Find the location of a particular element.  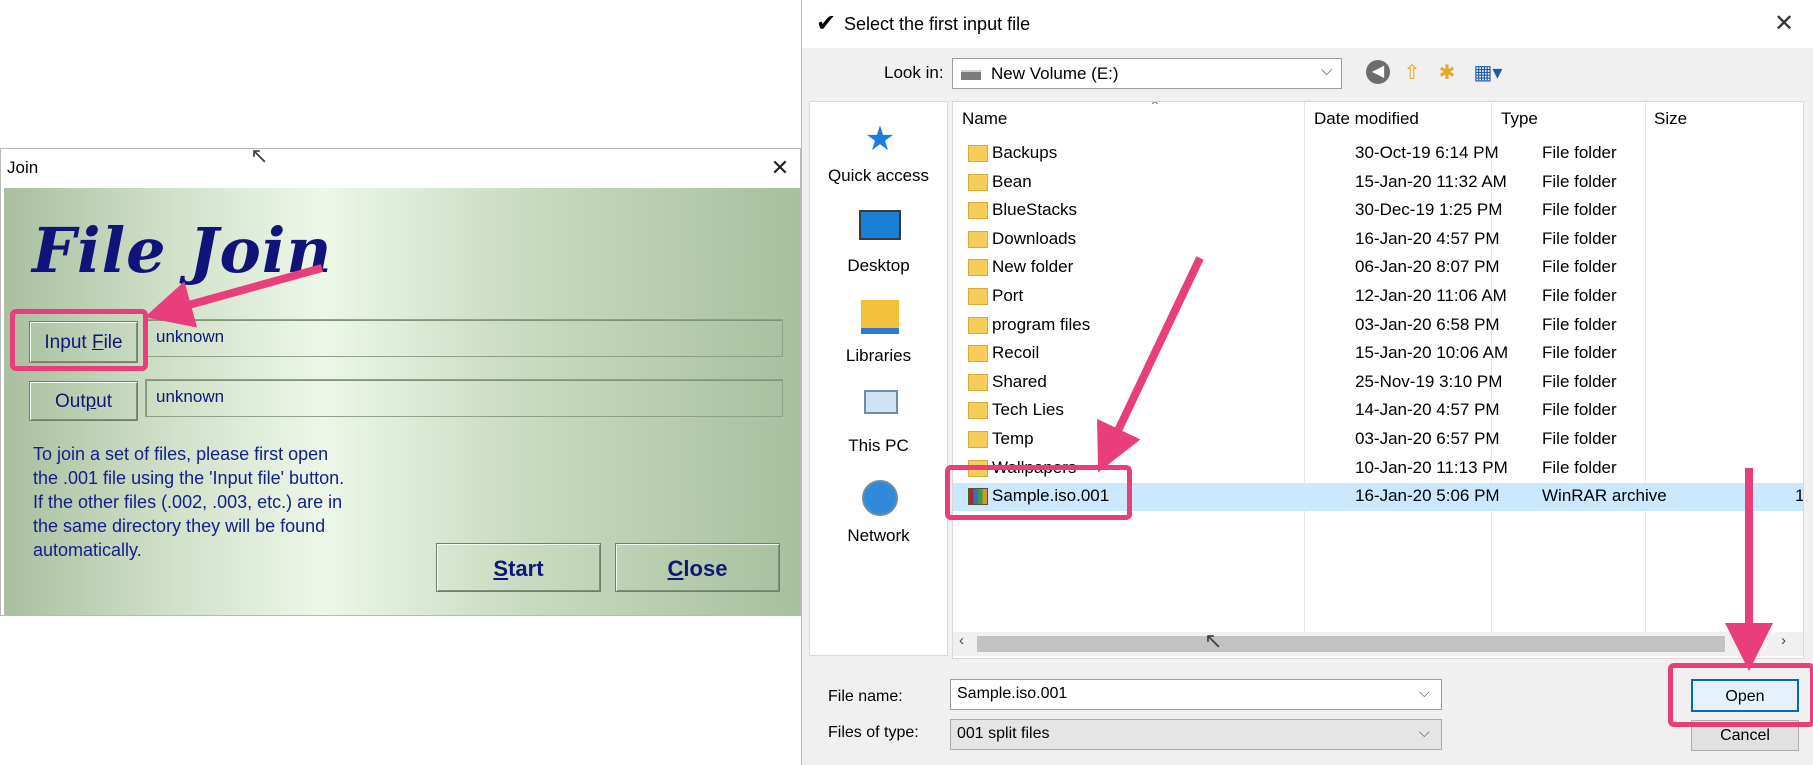

file-date-cell: 10-Jan-20 11:13 PM is located at coordinates (1431, 467).